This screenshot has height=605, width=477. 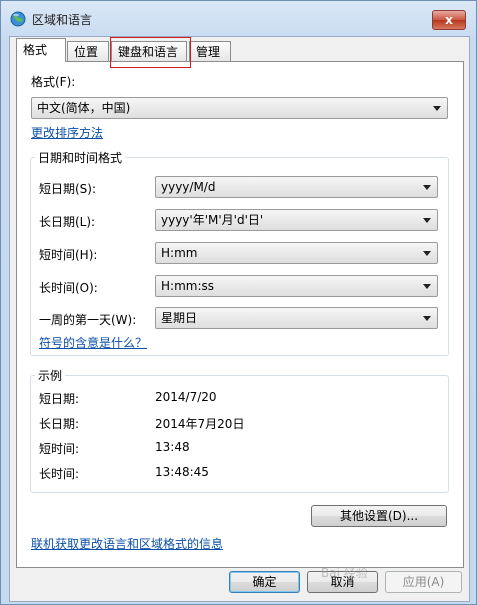 I want to click on short-time-select: H:mm, so click(x=296, y=253).